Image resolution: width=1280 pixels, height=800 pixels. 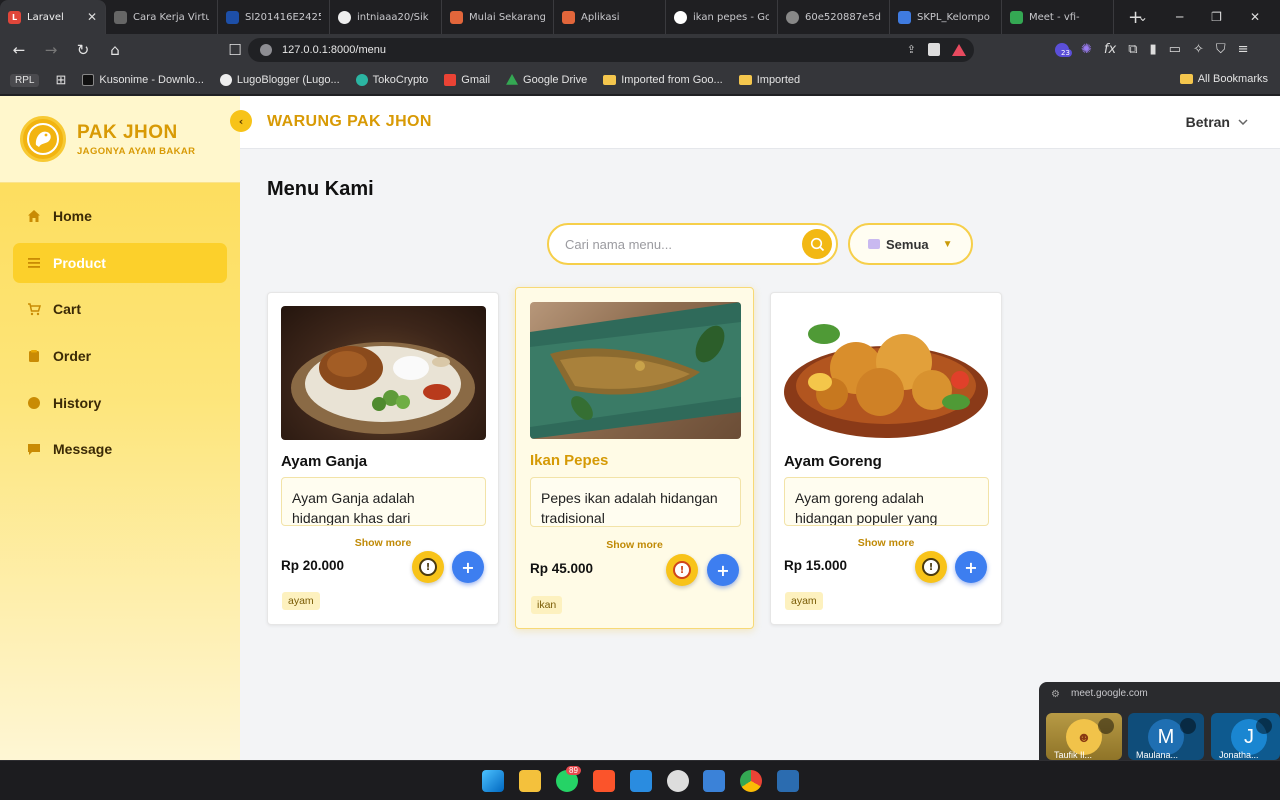 What do you see at coordinates (120, 403) in the screenshot?
I see `sidebar-item-history: History` at bounding box center [120, 403].